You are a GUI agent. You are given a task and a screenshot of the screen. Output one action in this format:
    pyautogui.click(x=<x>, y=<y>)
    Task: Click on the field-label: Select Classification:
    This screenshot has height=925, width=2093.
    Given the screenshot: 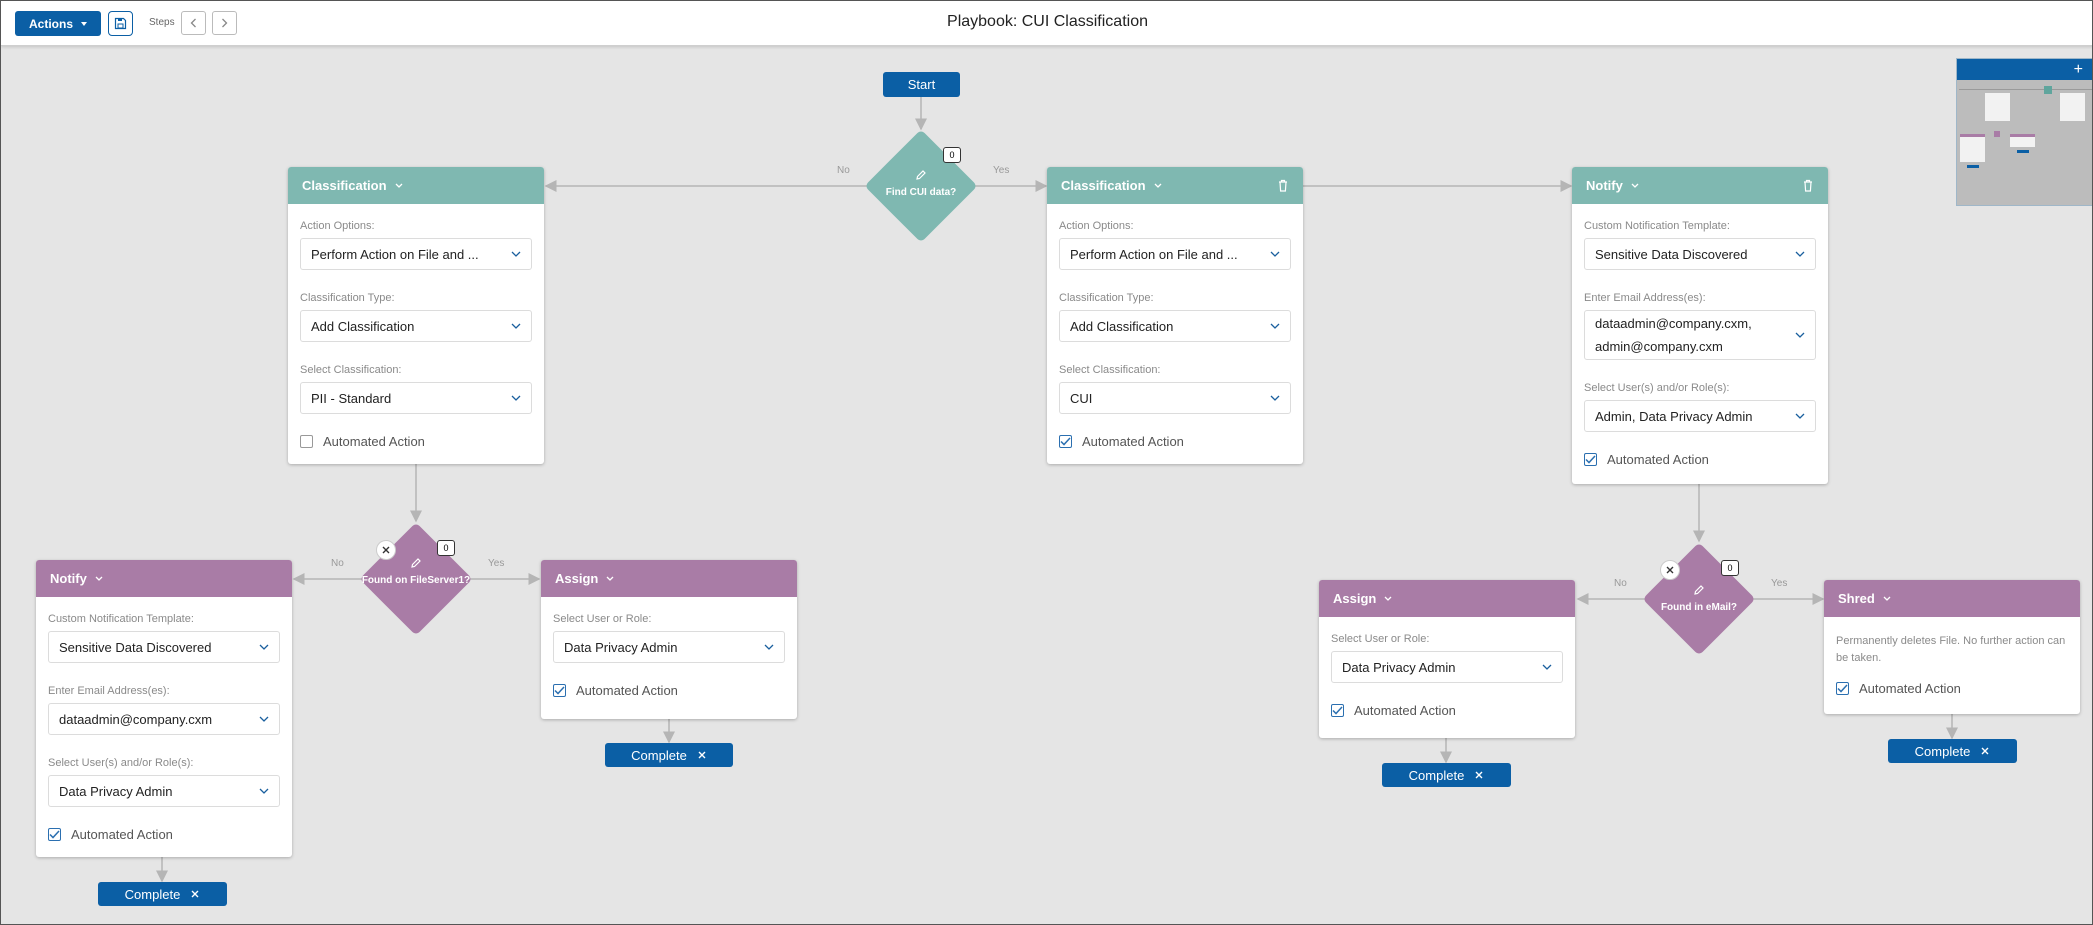 What is the action you would take?
    pyautogui.click(x=351, y=370)
    